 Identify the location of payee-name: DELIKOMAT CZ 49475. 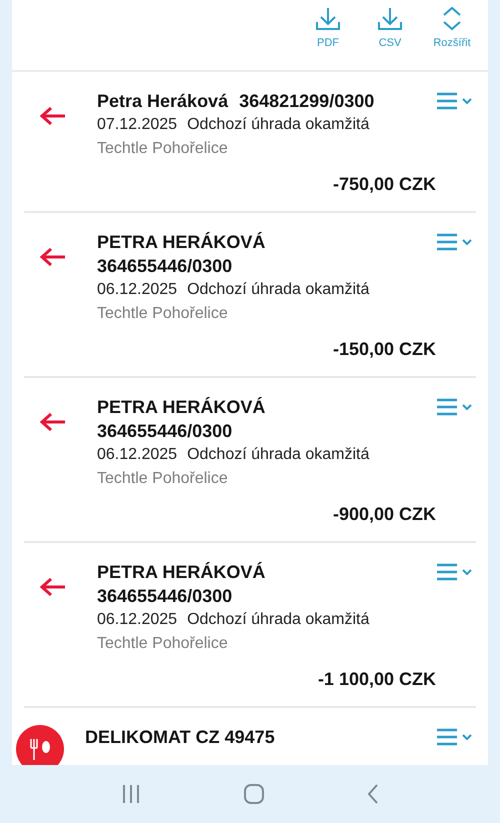
(180, 737).